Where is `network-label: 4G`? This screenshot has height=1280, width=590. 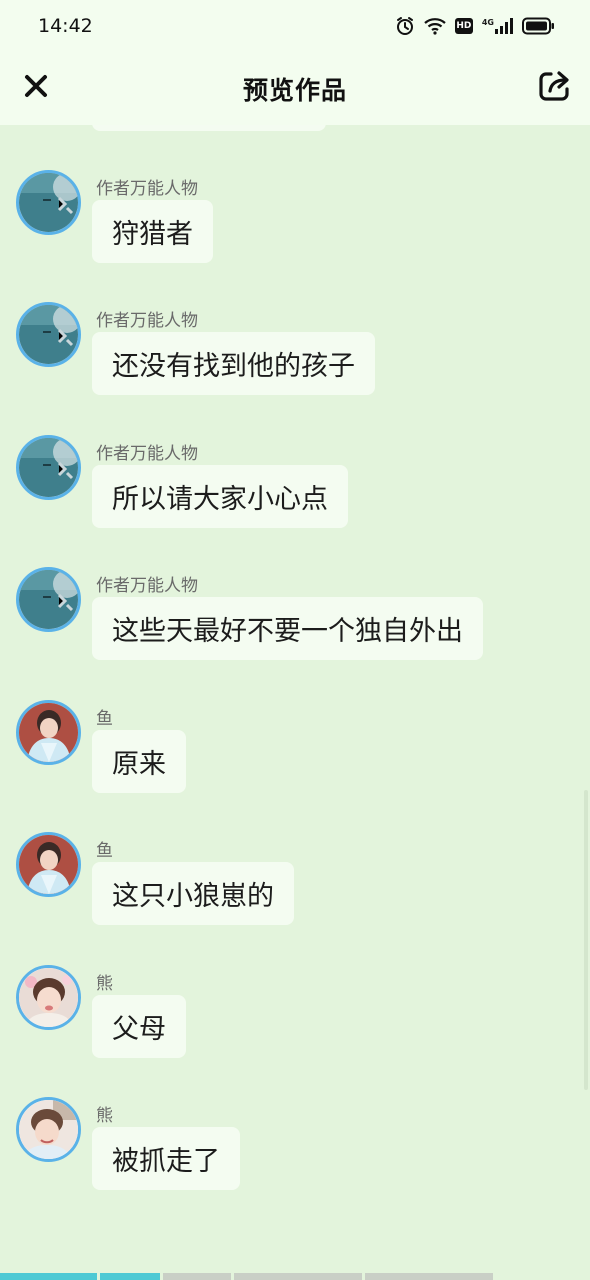 network-label: 4G is located at coordinates (487, 22).